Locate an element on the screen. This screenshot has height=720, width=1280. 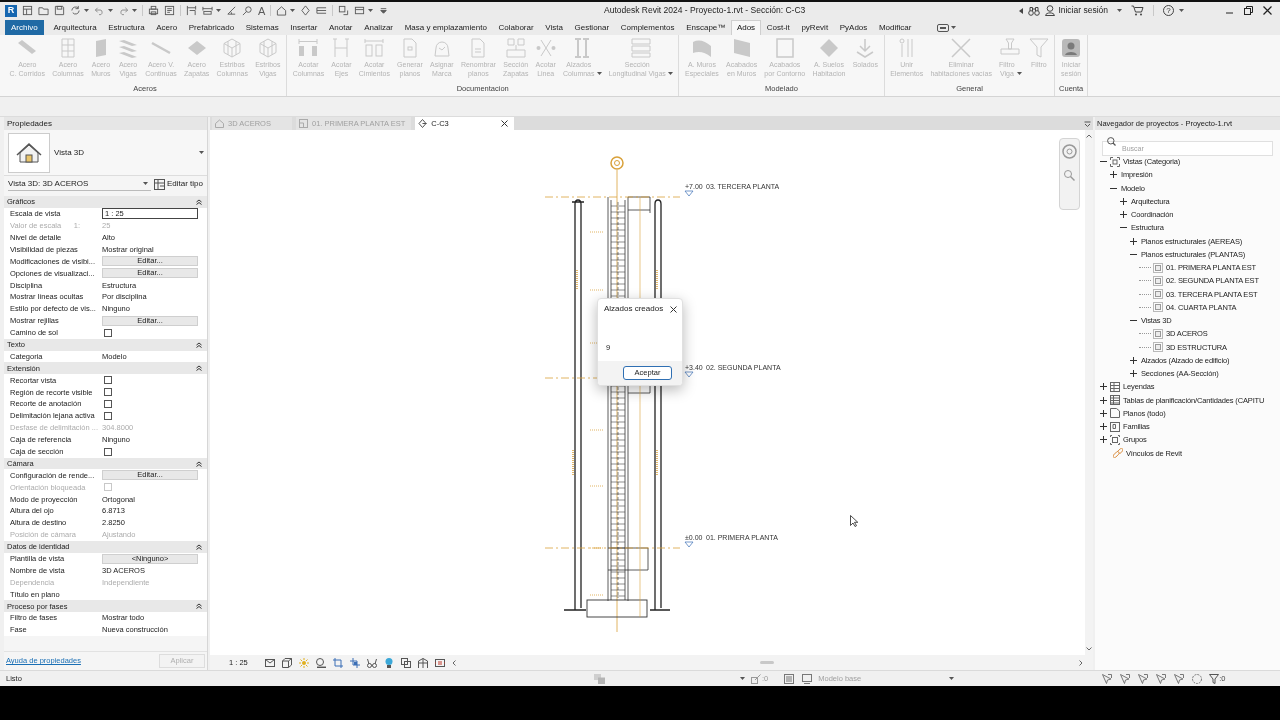
ribbon-tab: Complementos is located at coordinates (647, 27).